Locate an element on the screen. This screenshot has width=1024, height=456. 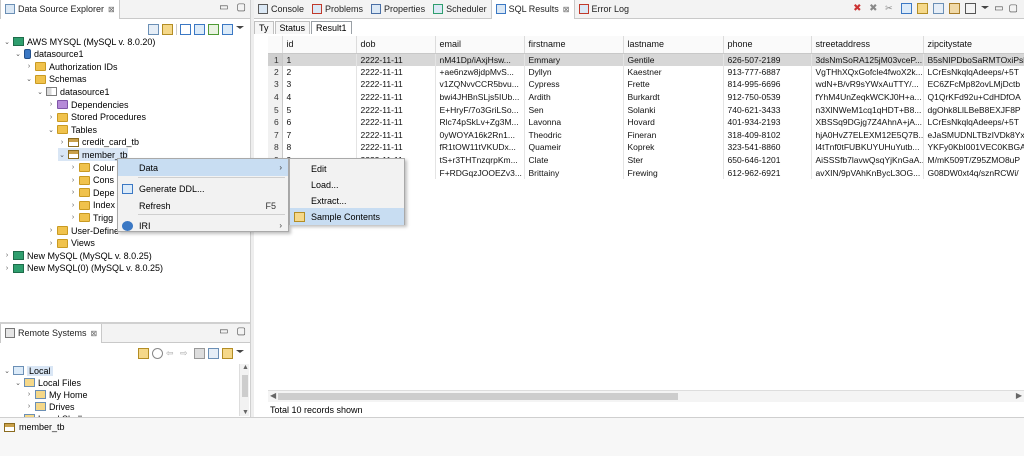
column-header-streetaddress: streetaddress is located at coordinates (867, 45).